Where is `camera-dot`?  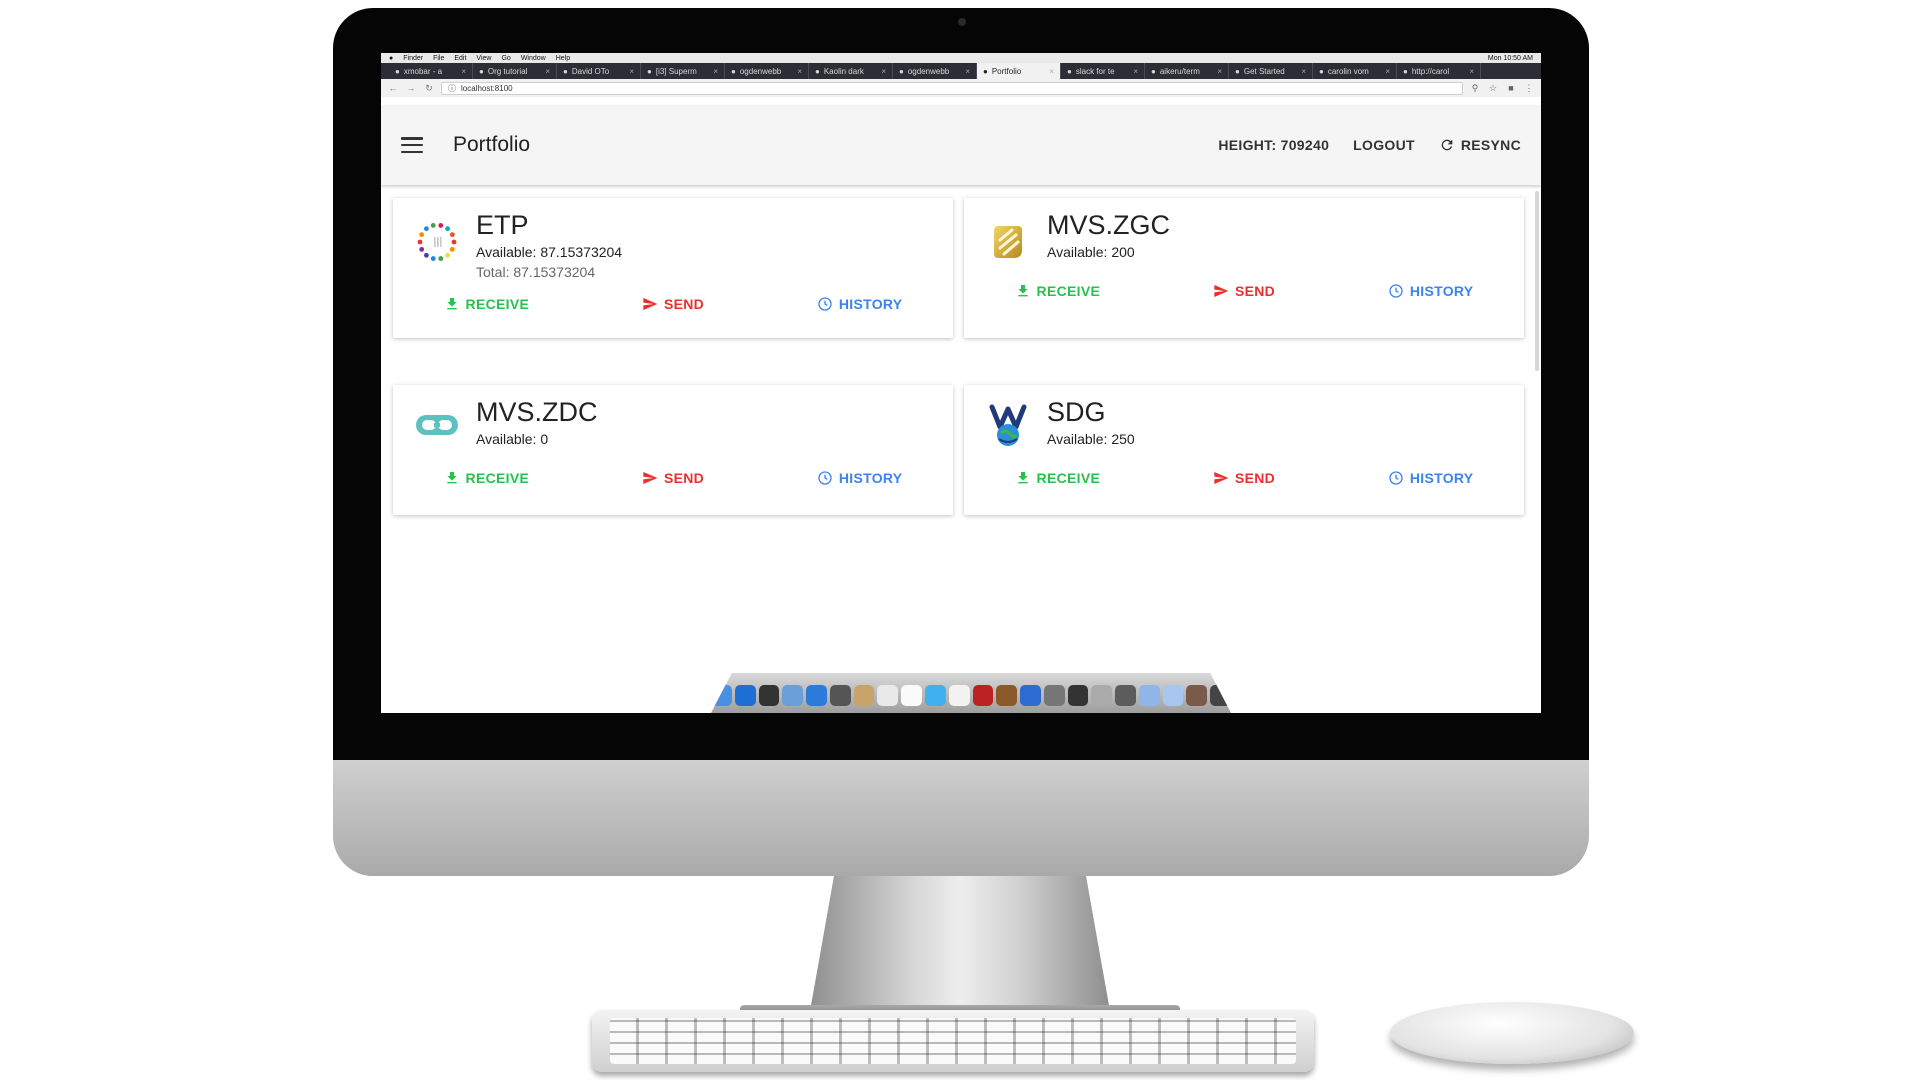
camera-dot is located at coordinates (962, 22).